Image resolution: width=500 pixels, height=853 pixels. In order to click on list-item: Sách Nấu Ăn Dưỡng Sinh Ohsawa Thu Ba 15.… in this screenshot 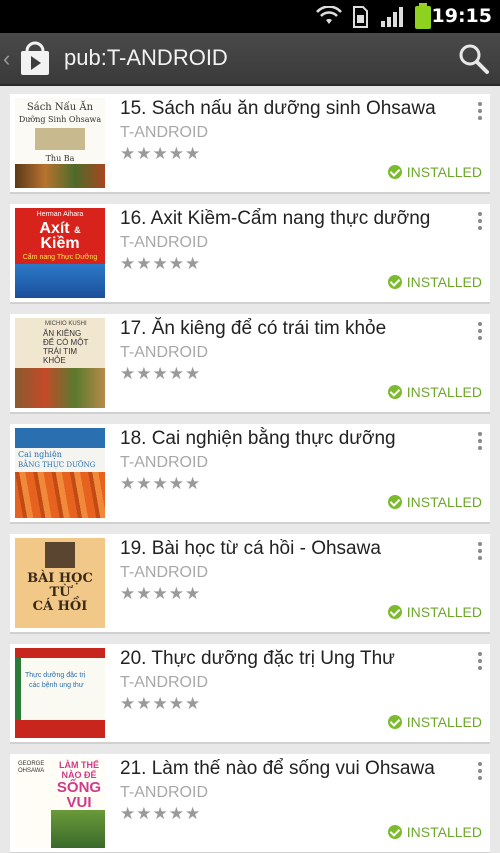, I will do `click(250, 144)`.